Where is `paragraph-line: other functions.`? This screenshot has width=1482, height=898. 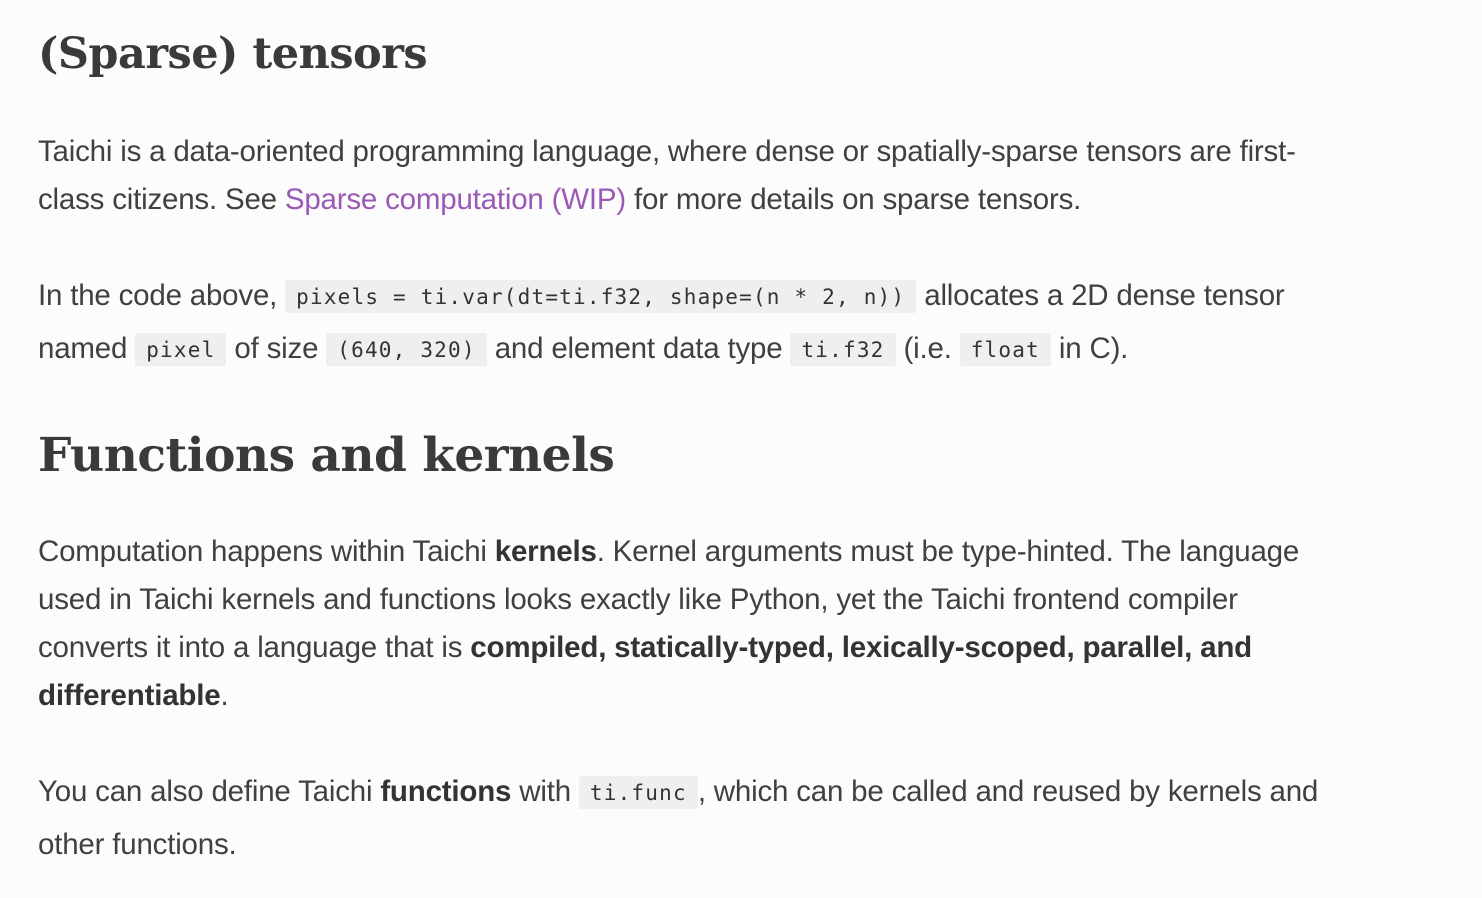
paragraph-line: other functions. is located at coordinates (137, 844).